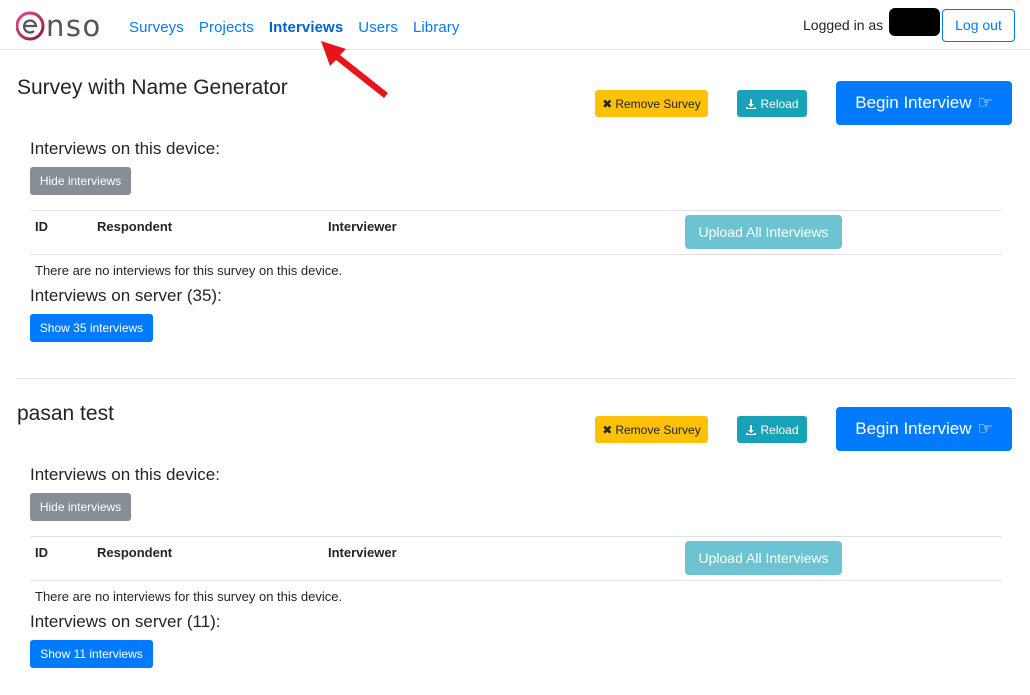 The image size is (1030, 695). I want to click on nav-link-interviews: Interviews, so click(306, 27).